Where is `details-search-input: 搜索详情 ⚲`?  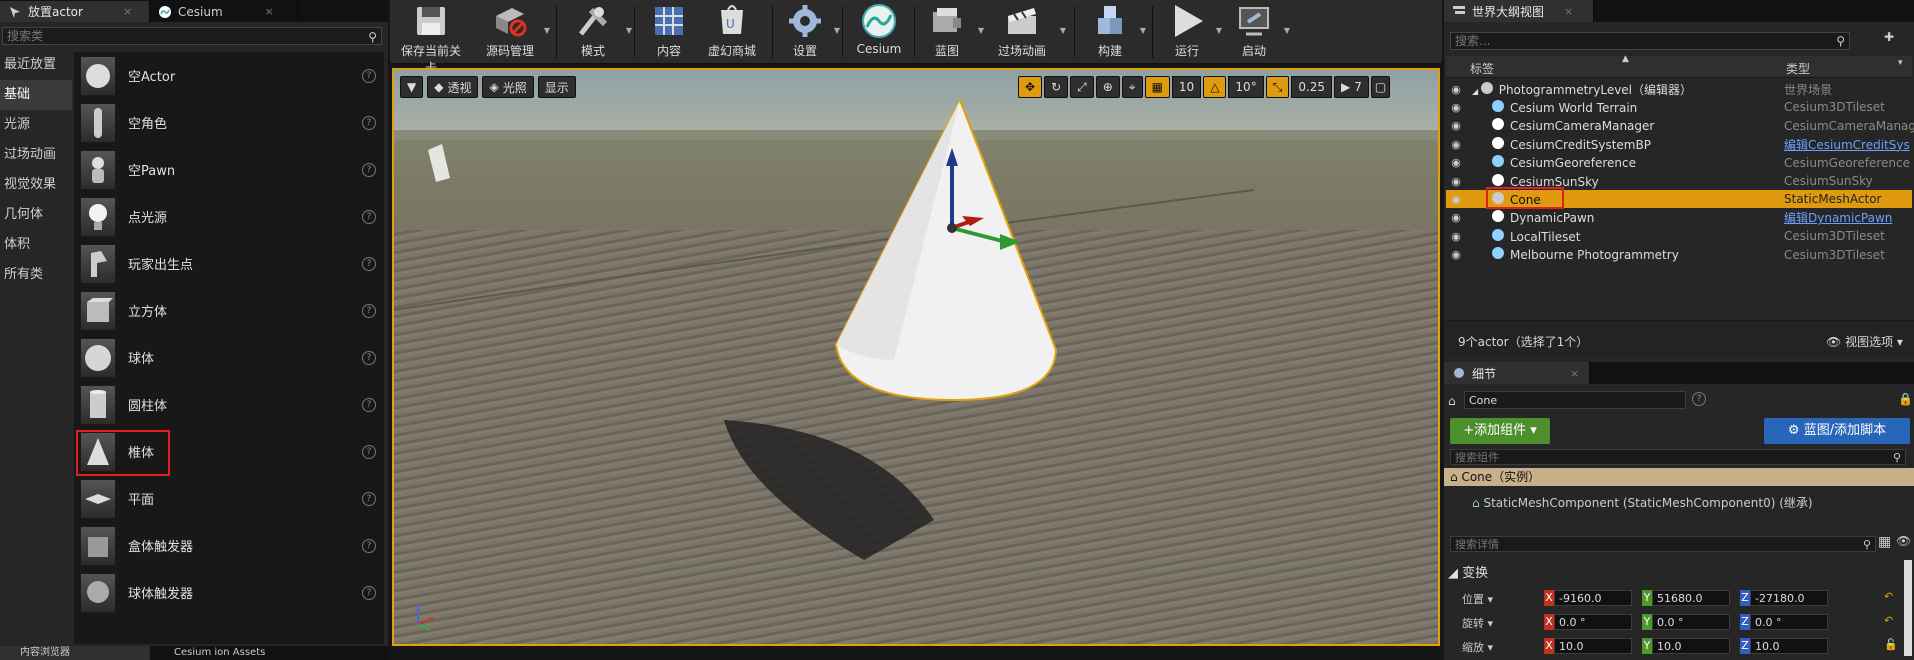 details-search-input: 搜索详情 ⚲ is located at coordinates (1663, 544).